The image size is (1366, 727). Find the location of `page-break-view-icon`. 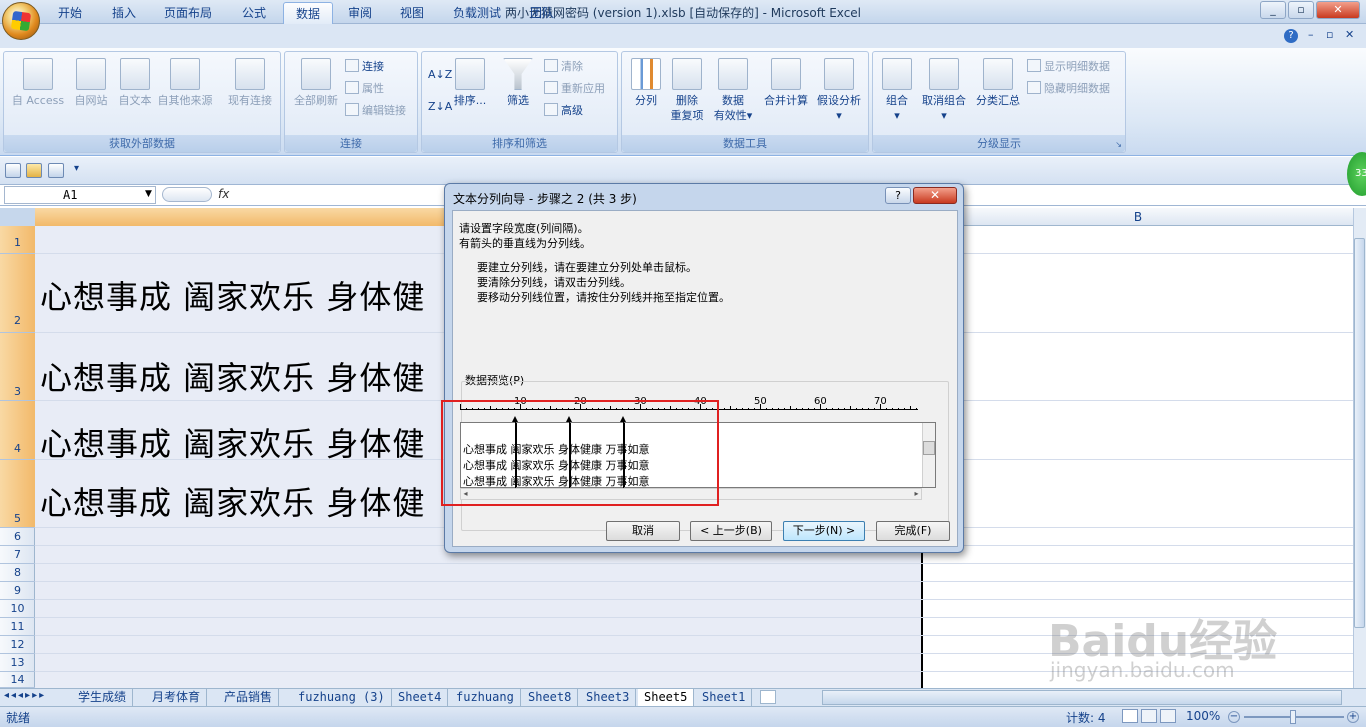

page-break-view-icon is located at coordinates (1168, 716).